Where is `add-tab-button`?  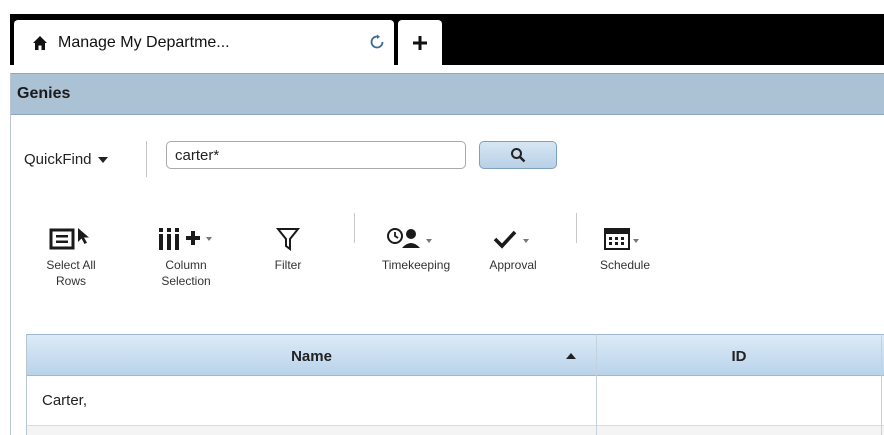 add-tab-button is located at coordinates (420, 42).